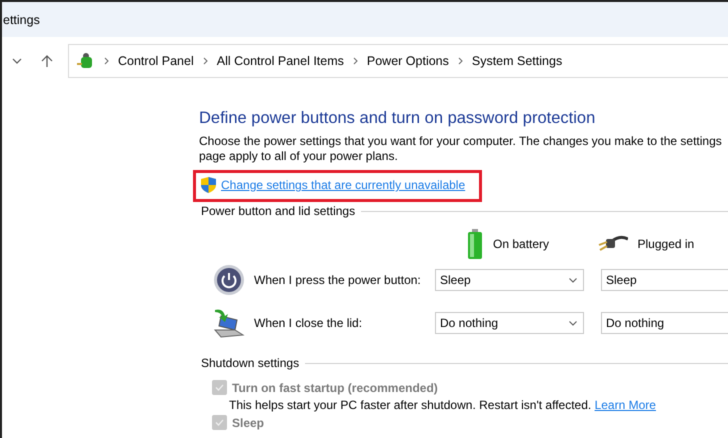 Image resolution: width=728 pixels, height=438 pixels. What do you see at coordinates (397, 118) in the screenshot?
I see `page-heading: Define power buttons and turn on password protection` at bounding box center [397, 118].